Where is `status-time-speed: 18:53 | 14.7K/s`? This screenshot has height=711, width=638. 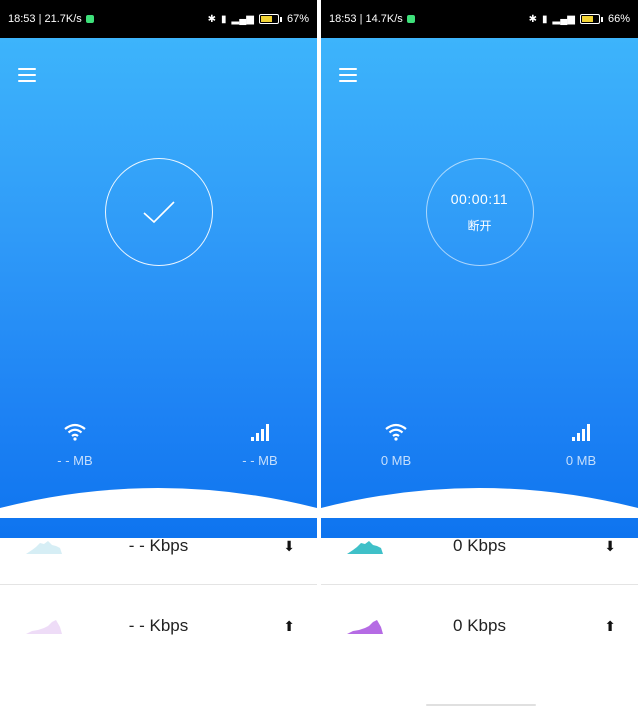
status-time-speed: 18:53 | 14.7K/s is located at coordinates (366, 19).